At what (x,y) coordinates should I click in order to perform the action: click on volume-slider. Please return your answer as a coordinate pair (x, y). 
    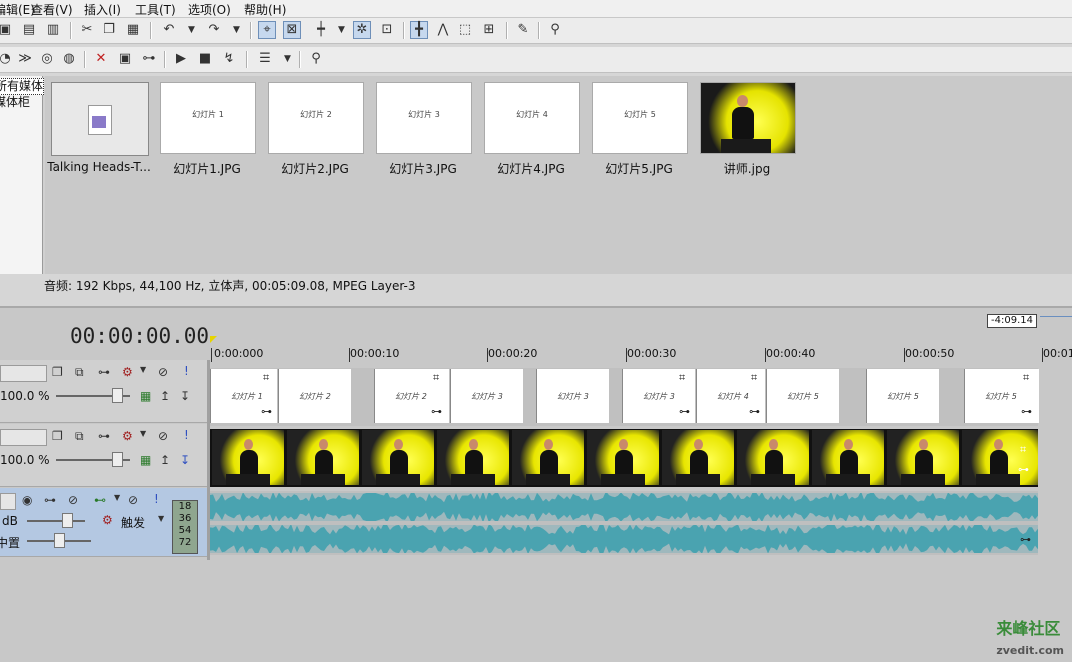
    Looking at the image, I should click on (56, 521).